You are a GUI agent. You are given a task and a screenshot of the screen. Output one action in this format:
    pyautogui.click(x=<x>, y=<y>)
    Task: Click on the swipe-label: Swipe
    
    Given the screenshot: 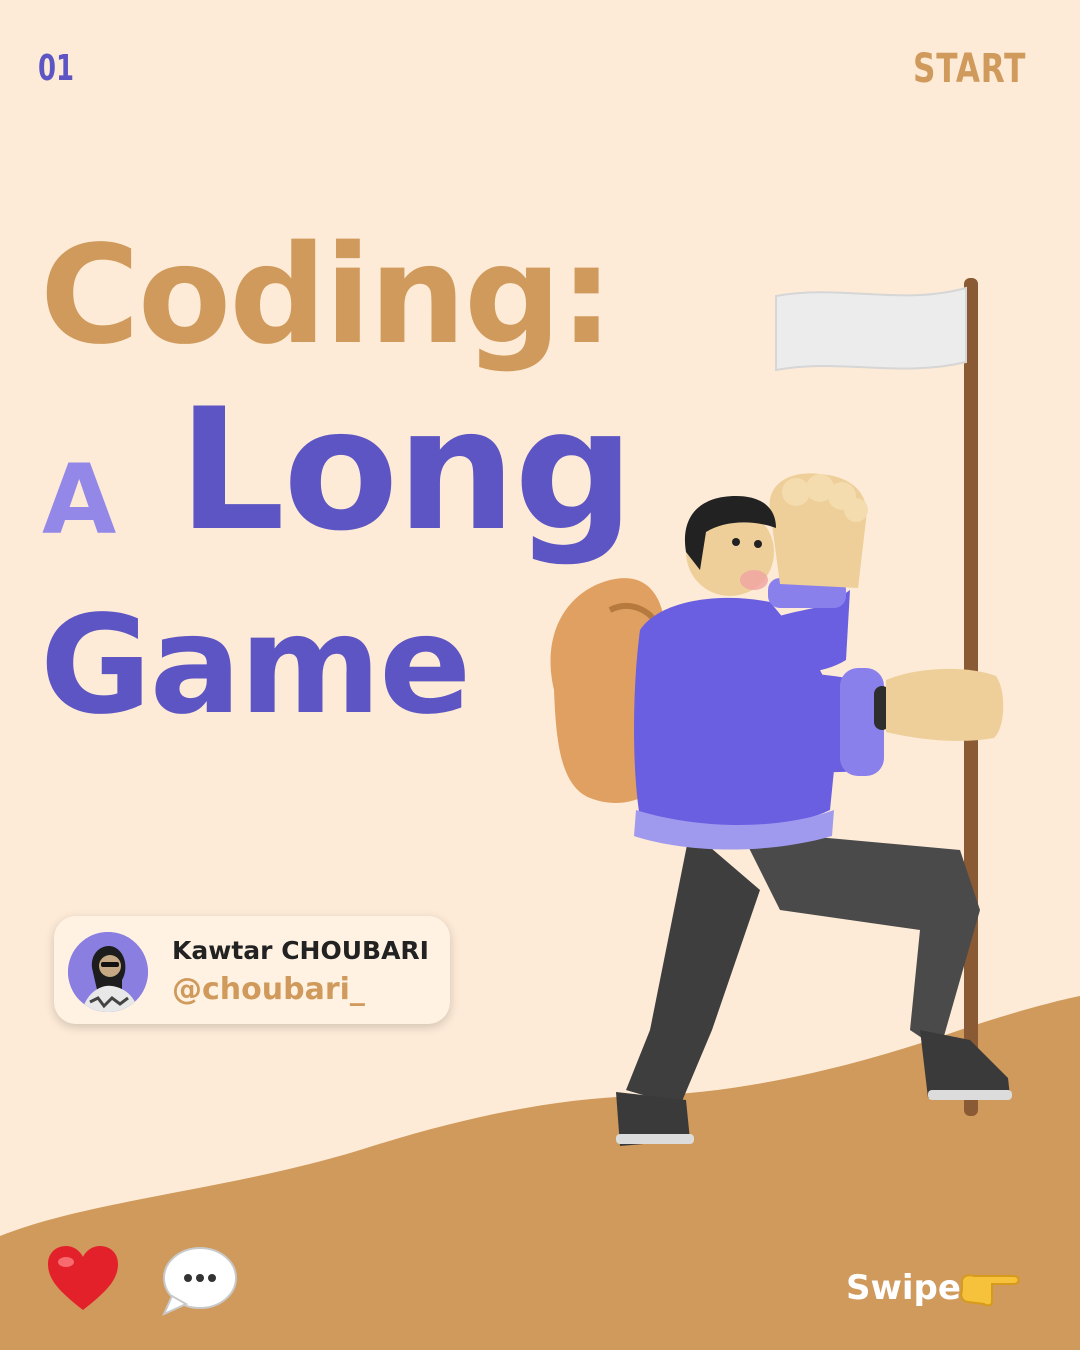 What is the action you would take?
    pyautogui.click(x=903, y=1288)
    